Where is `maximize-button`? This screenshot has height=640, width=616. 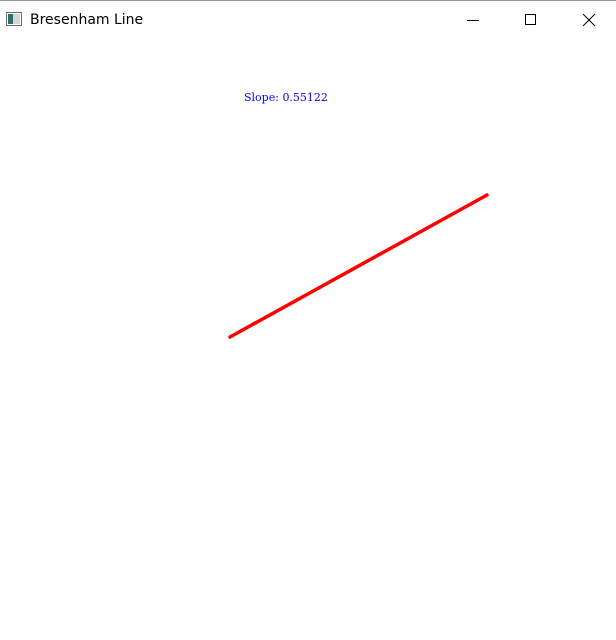 maximize-button is located at coordinates (531, 20).